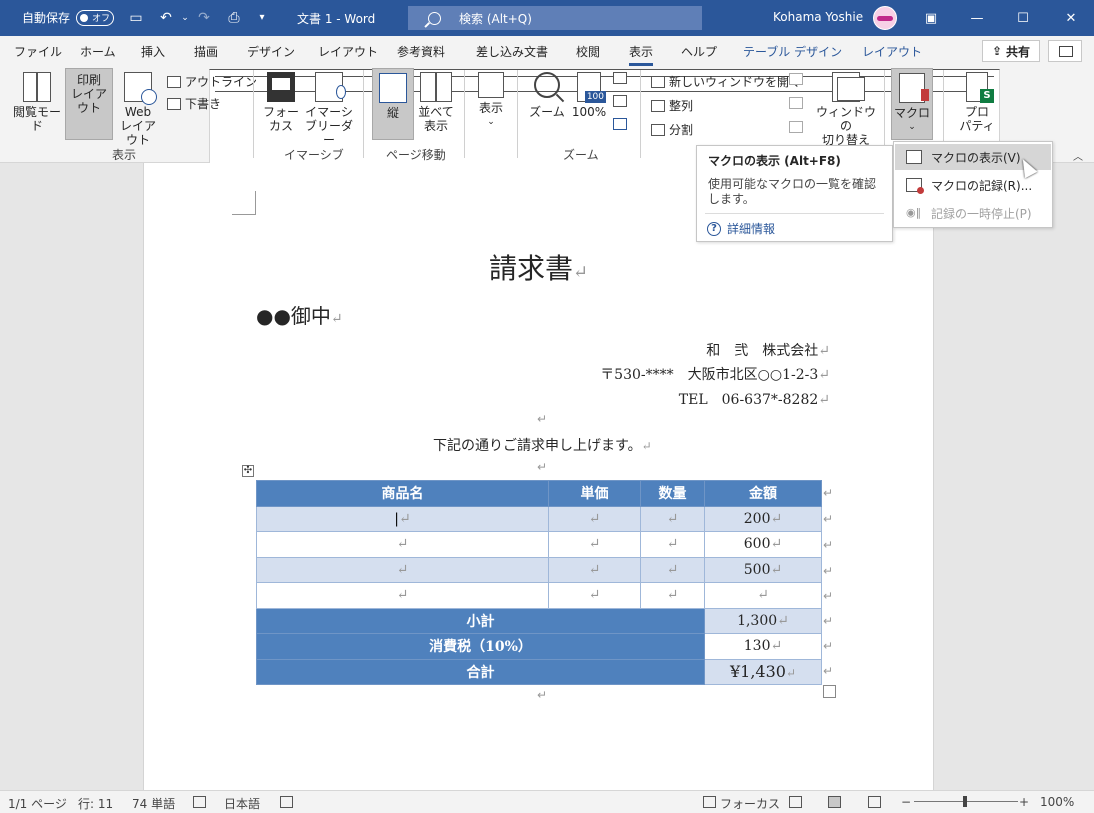 Image resolution: width=1094 pixels, height=813 pixels. Describe the element at coordinates (166, 18) in the screenshot. I see `undo-icon: ↶` at that location.